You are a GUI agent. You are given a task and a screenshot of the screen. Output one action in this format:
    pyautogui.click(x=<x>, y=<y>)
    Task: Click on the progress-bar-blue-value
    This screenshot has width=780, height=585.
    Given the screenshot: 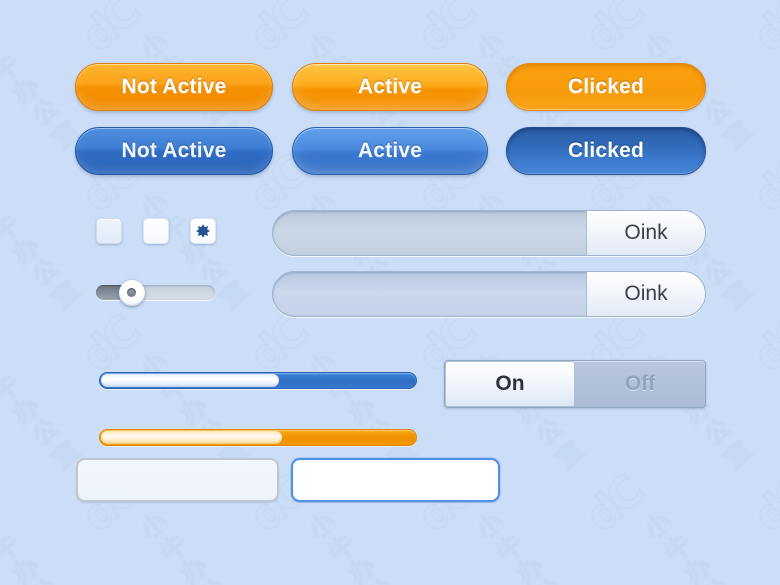 What is the action you would take?
    pyautogui.click(x=190, y=380)
    